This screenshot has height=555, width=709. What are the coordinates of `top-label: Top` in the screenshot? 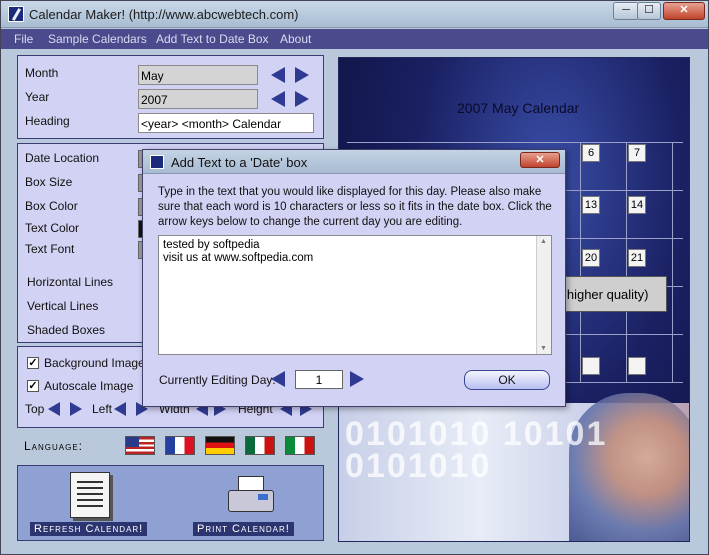 It's located at (35, 409).